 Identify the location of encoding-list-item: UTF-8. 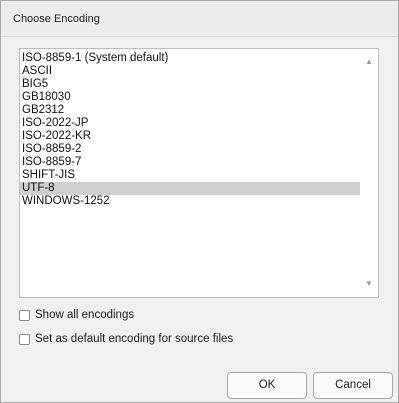
(198, 188).